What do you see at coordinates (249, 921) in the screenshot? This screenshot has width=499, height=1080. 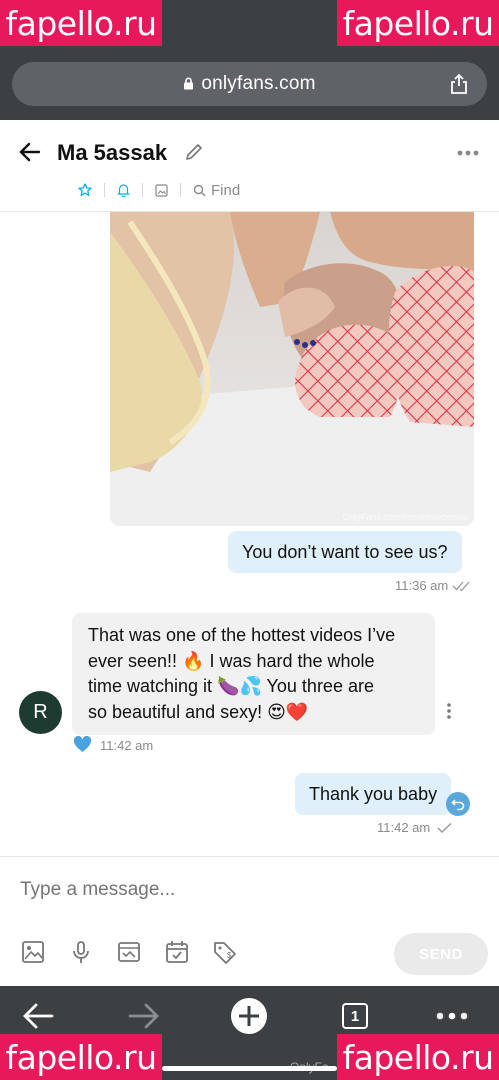 I see `message-composer: $ SEND` at bounding box center [249, 921].